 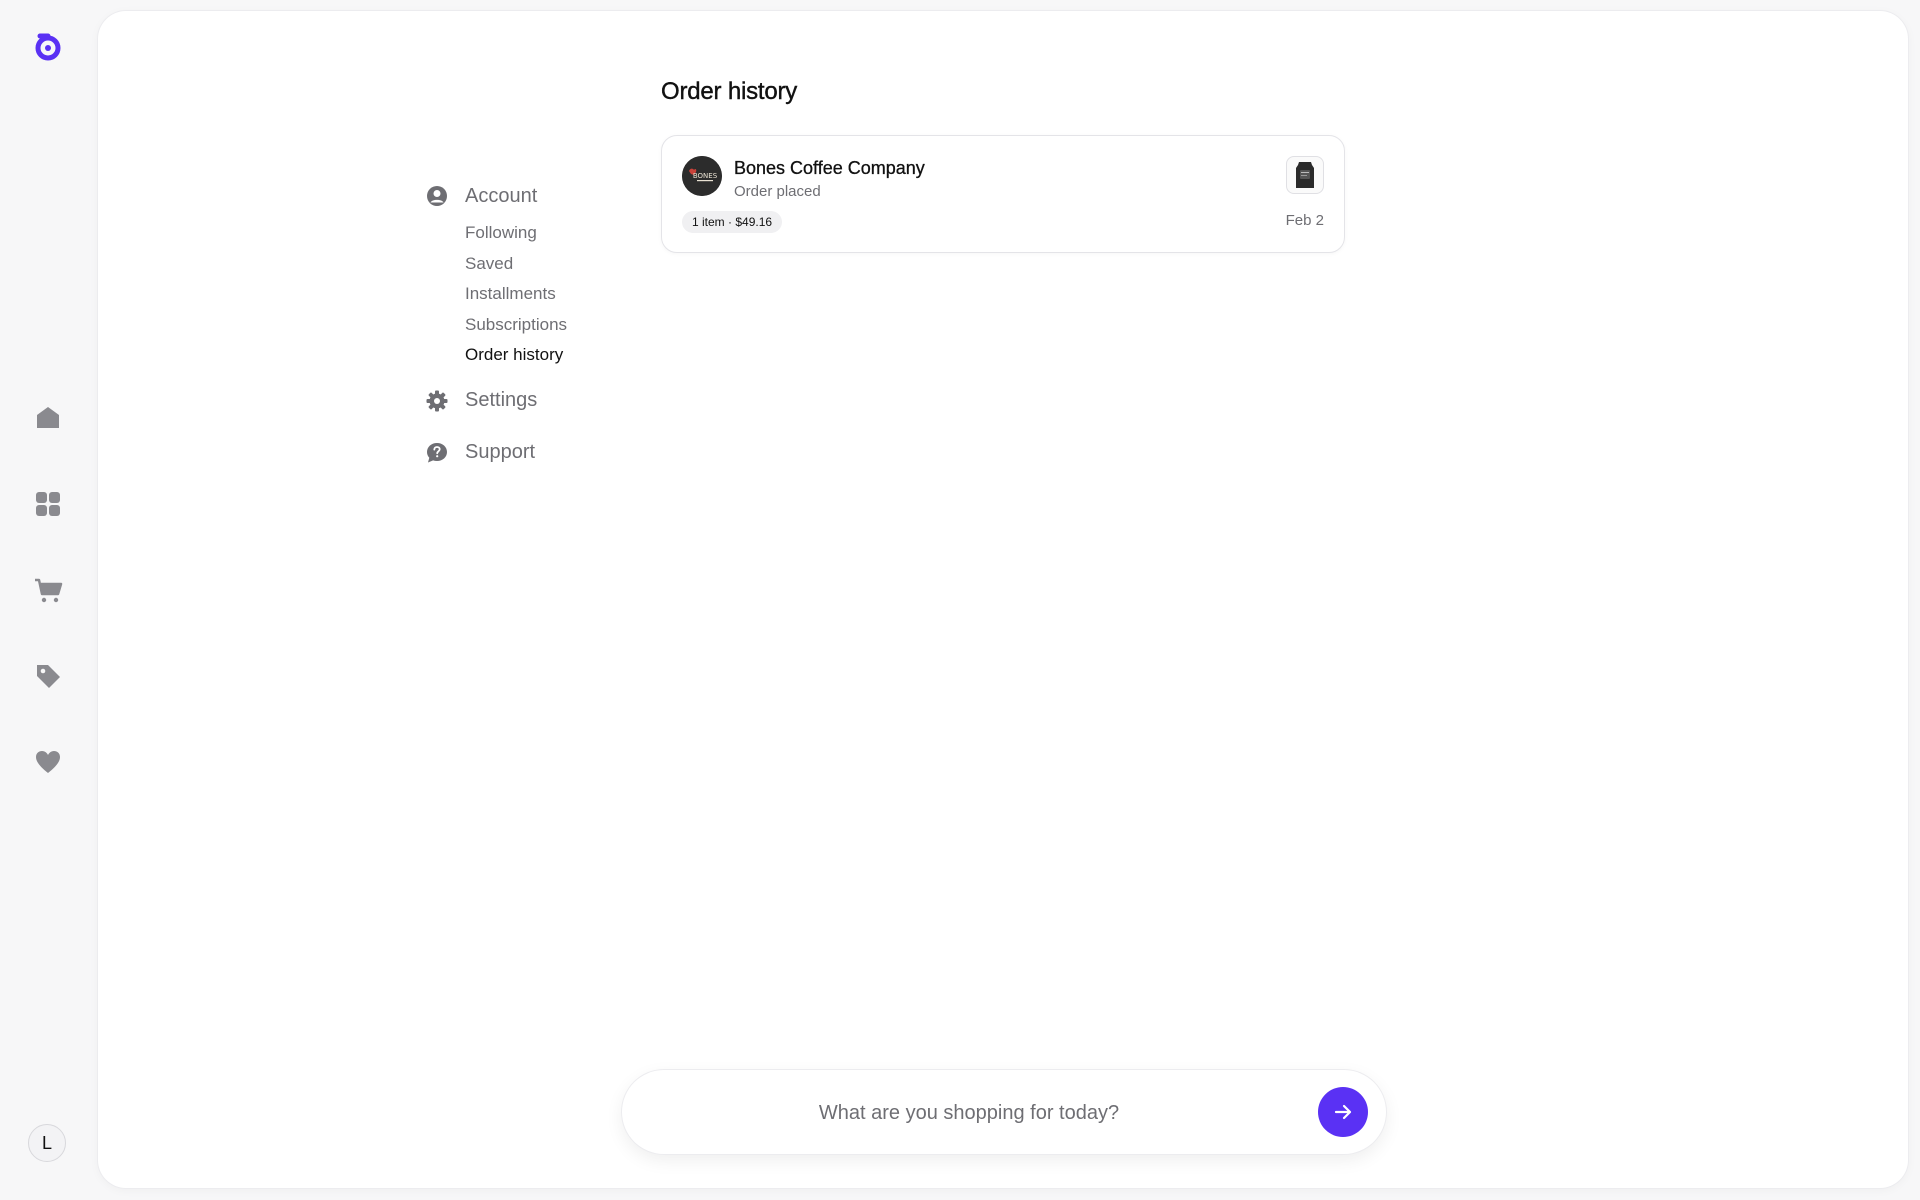 I want to click on grid-icon, so click(x=48, y=504).